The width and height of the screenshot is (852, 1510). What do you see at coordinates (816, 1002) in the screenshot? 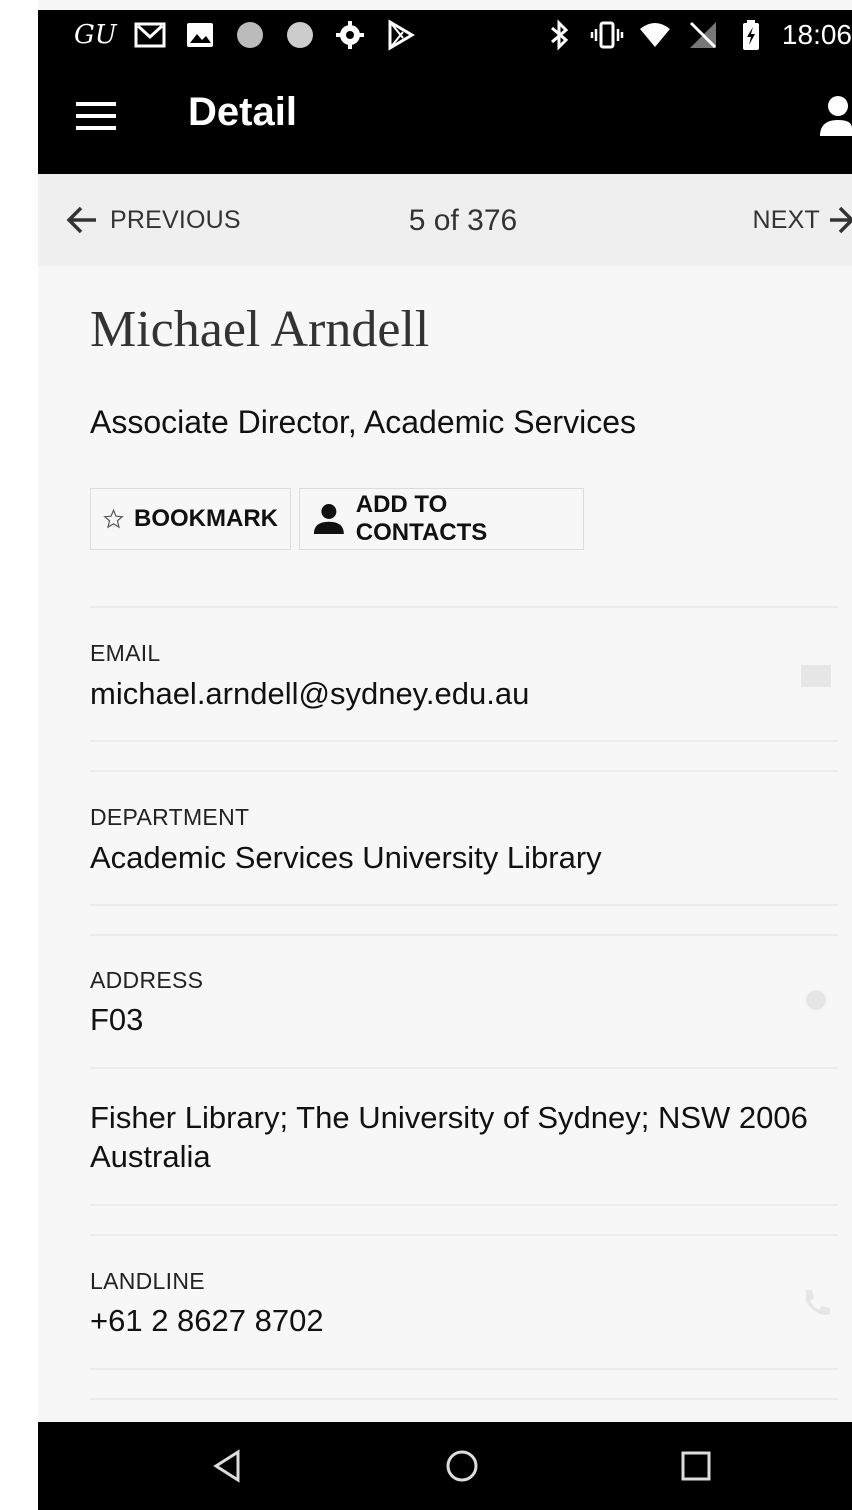
I see `map-pin-icon` at bounding box center [816, 1002].